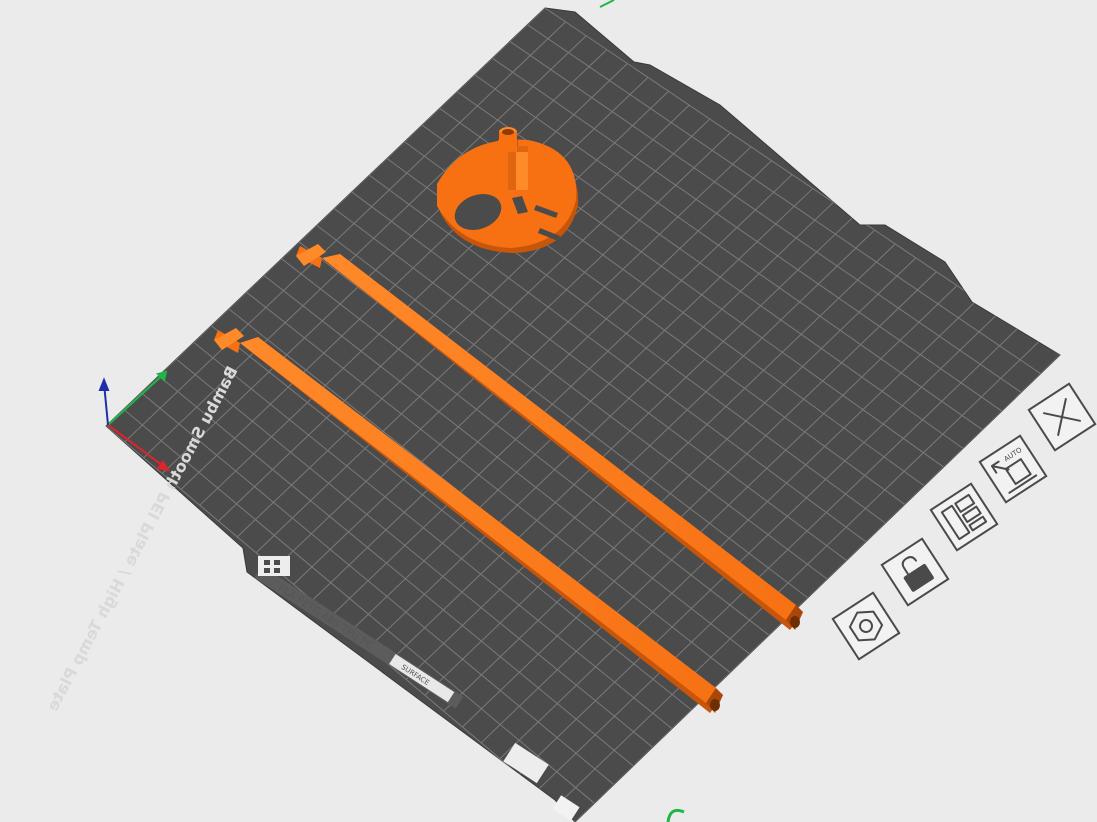 This screenshot has height=822, width=1097. What do you see at coordinates (1013, 469) in the screenshot?
I see `auto-orient-button: AUTO` at bounding box center [1013, 469].